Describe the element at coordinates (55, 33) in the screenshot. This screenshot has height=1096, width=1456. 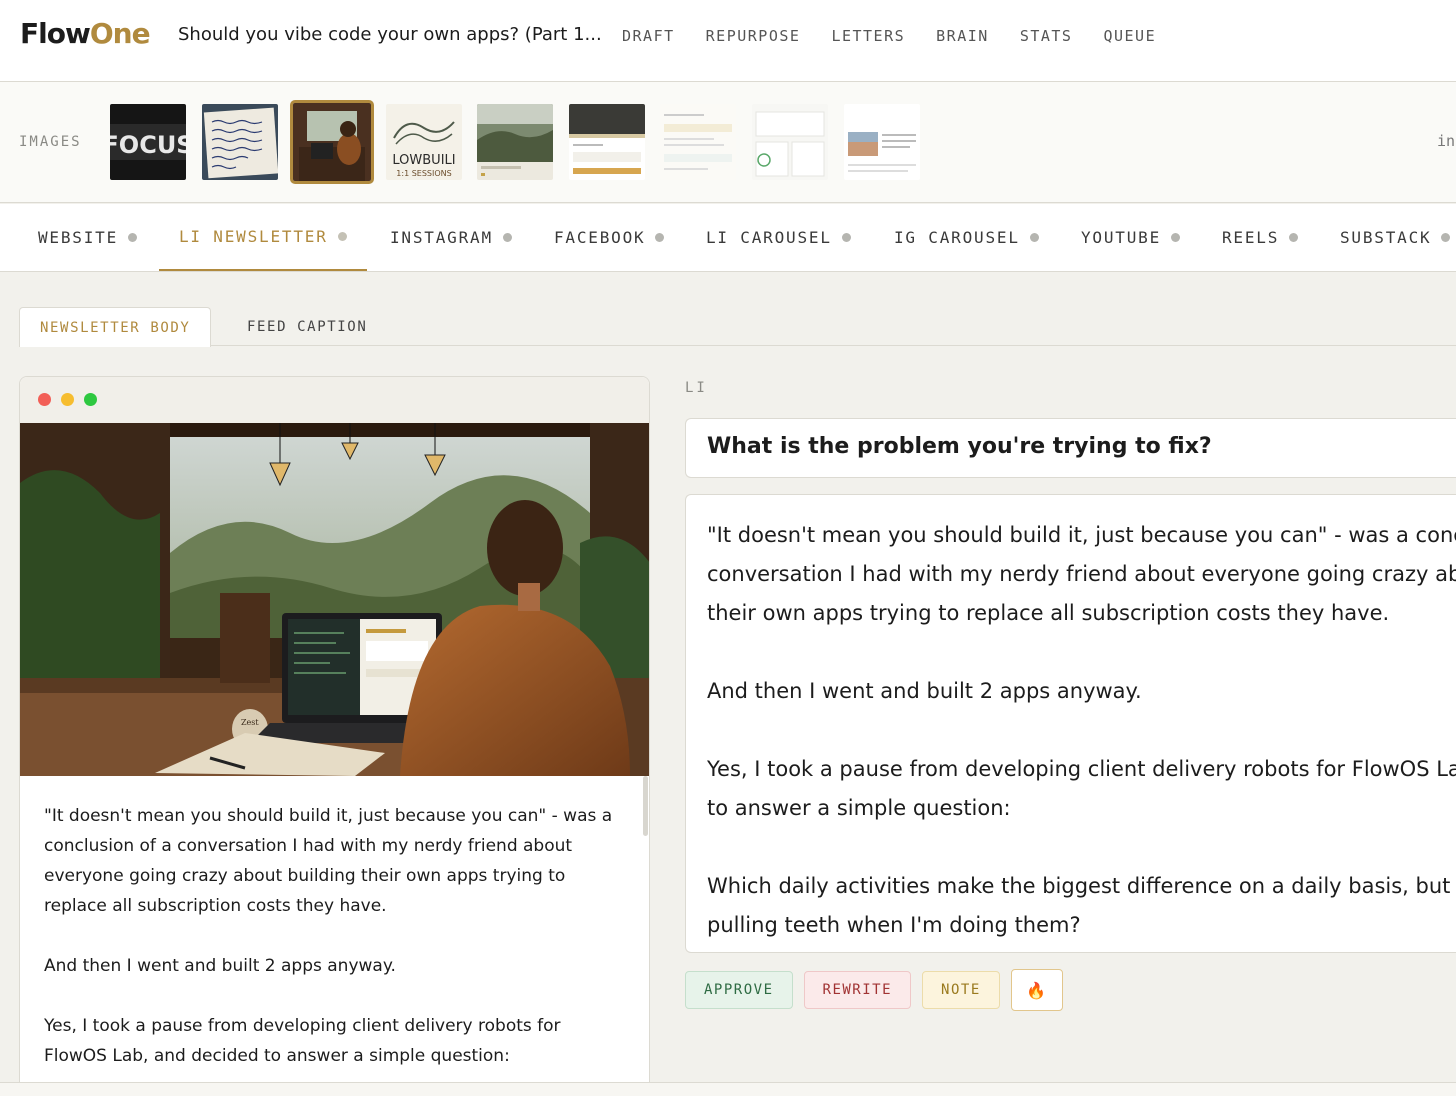
I see `logo-part-flow: Flow` at that location.